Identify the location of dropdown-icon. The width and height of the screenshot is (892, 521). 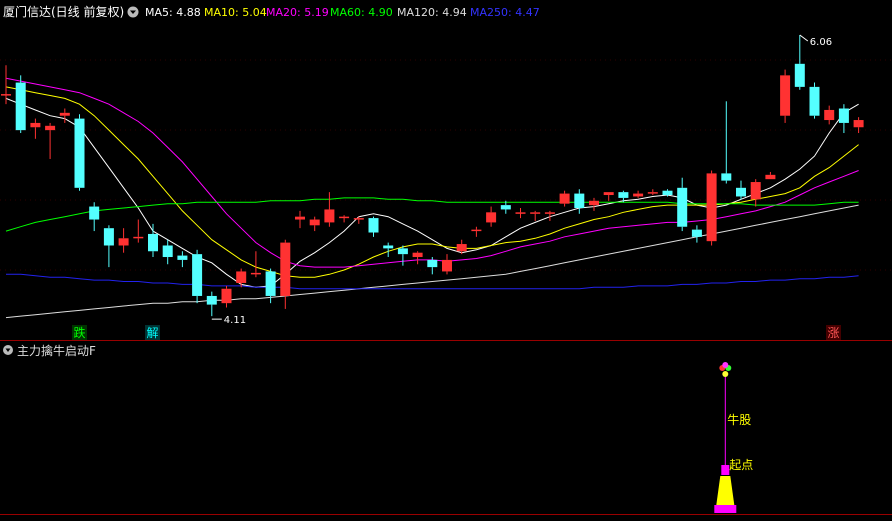
(133, 12).